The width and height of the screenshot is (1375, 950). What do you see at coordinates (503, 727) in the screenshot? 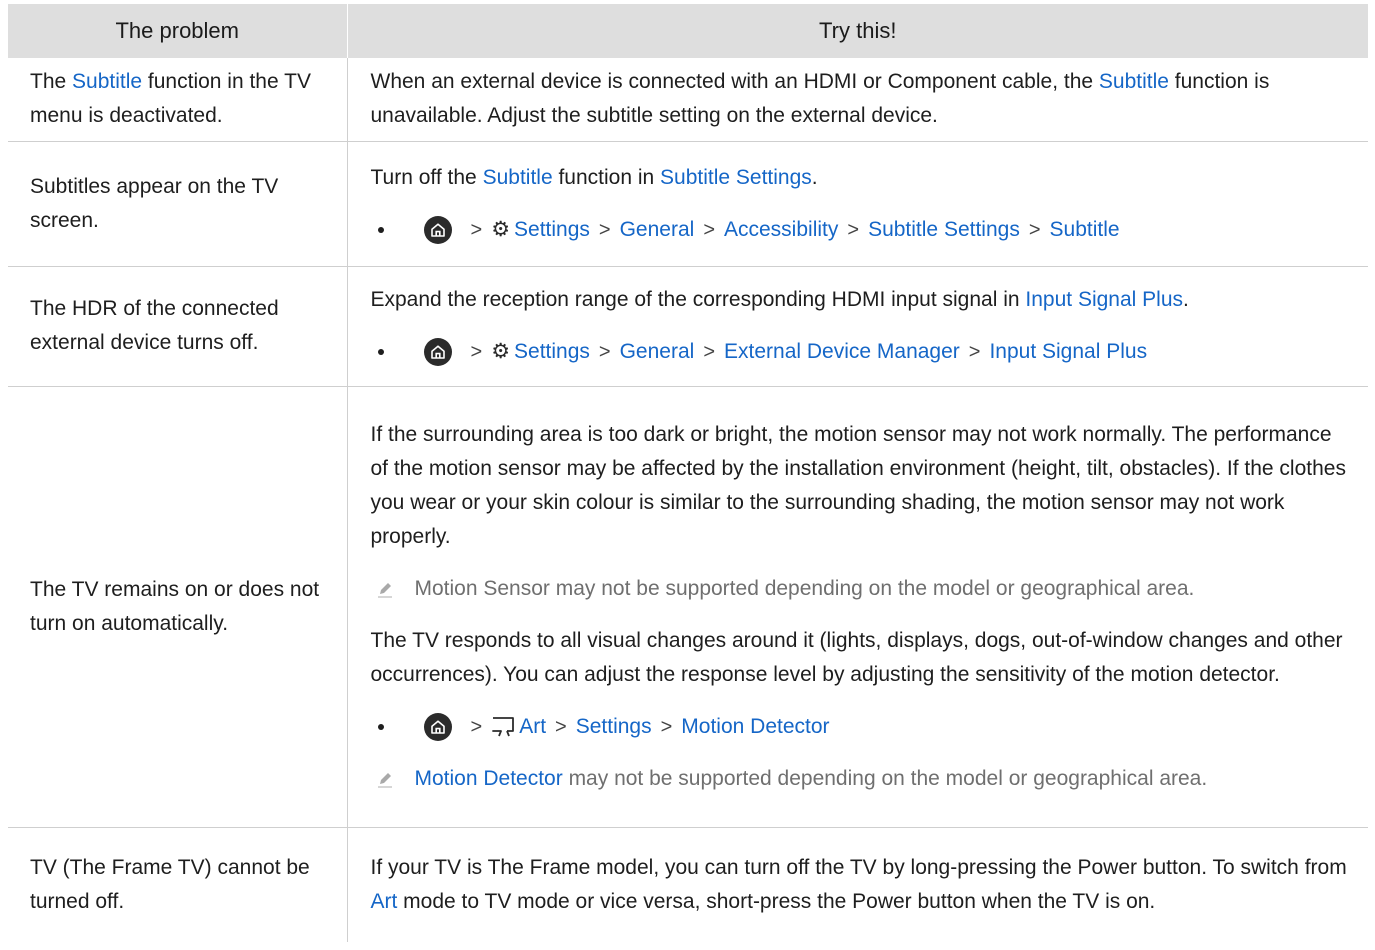
I see `frame-art-icon` at bounding box center [503, 727].